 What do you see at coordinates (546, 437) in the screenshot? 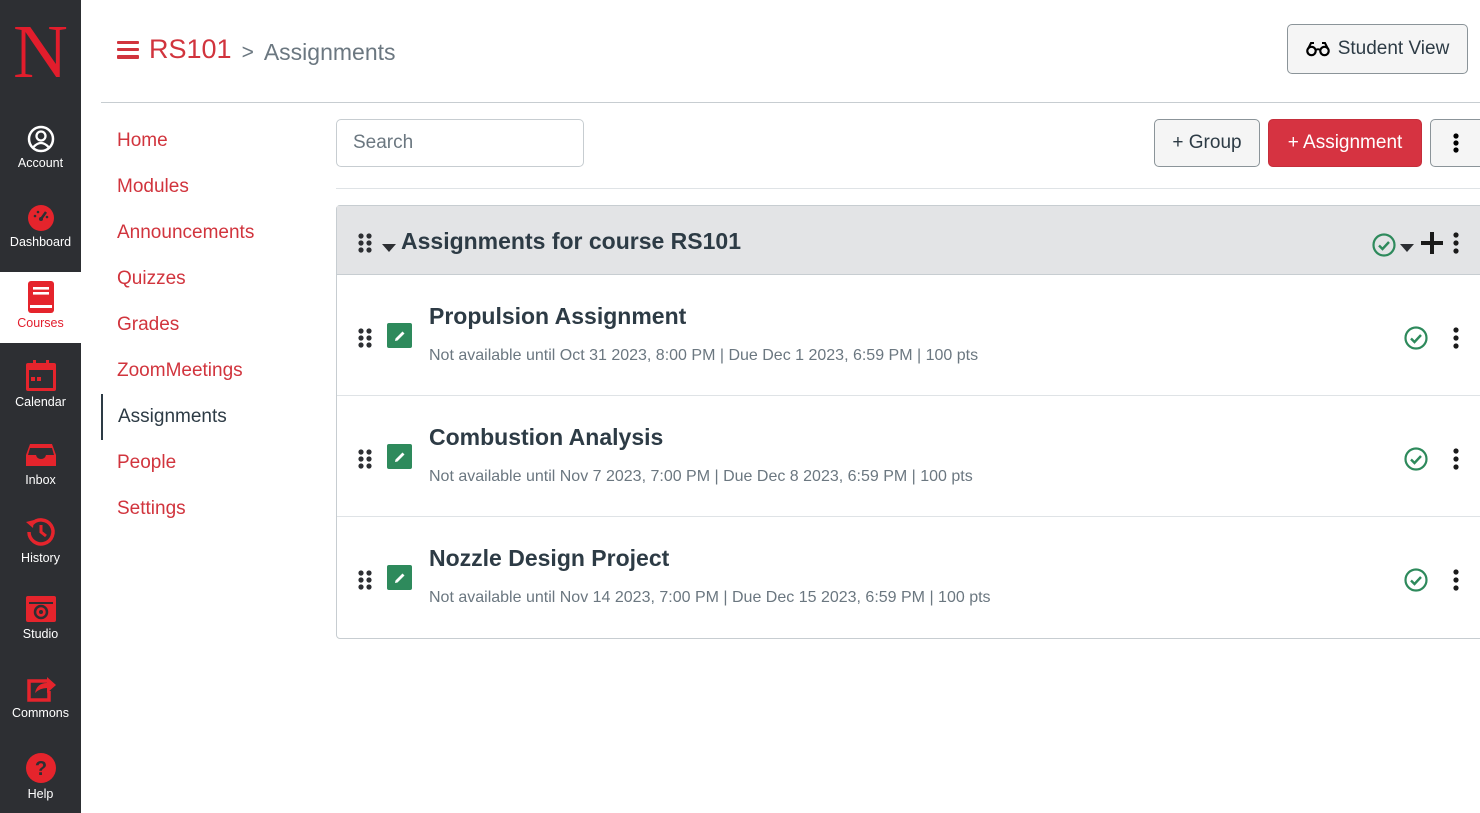
I see `assignment-title-link: Combustion Analysis` at bounding box center [546, 437].